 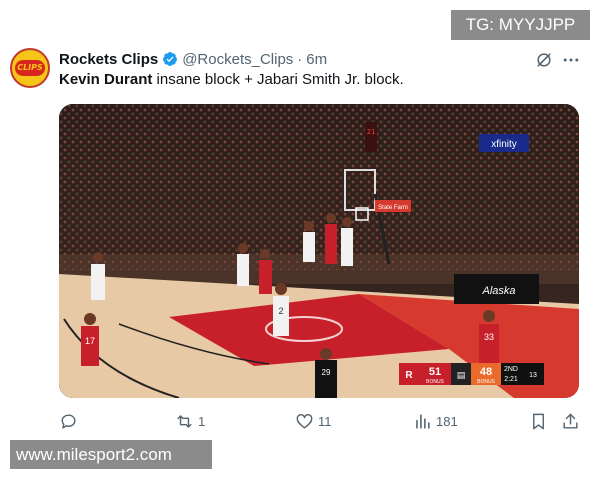 I want to click on scoreboard-shot-clock: 13, so click(x=533, y=375).